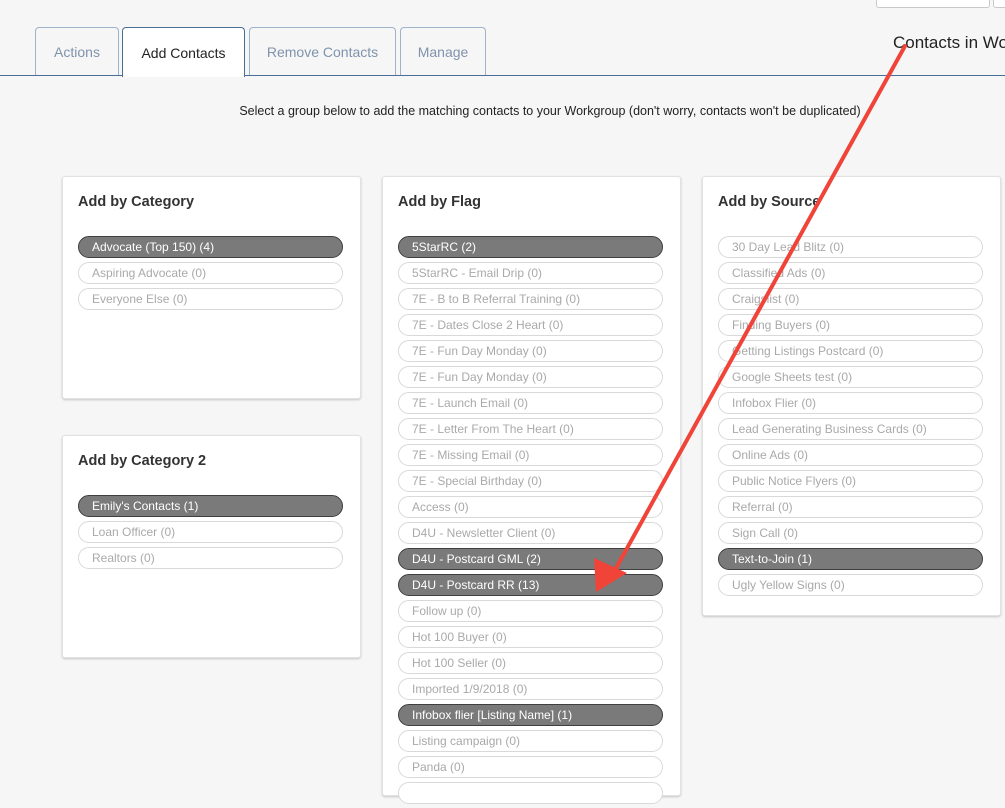 Image resolution: width=1005 pixels, height=808 pixels. I want to click on group-pill, so click(530, 793).